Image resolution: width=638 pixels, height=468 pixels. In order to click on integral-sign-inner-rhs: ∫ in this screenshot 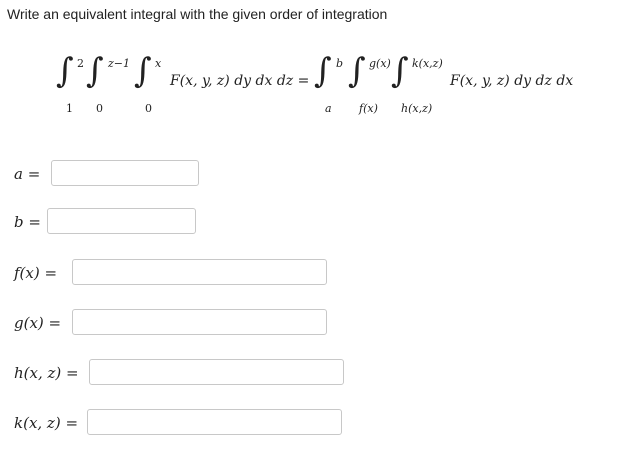, I will do `click(400, 71)`.